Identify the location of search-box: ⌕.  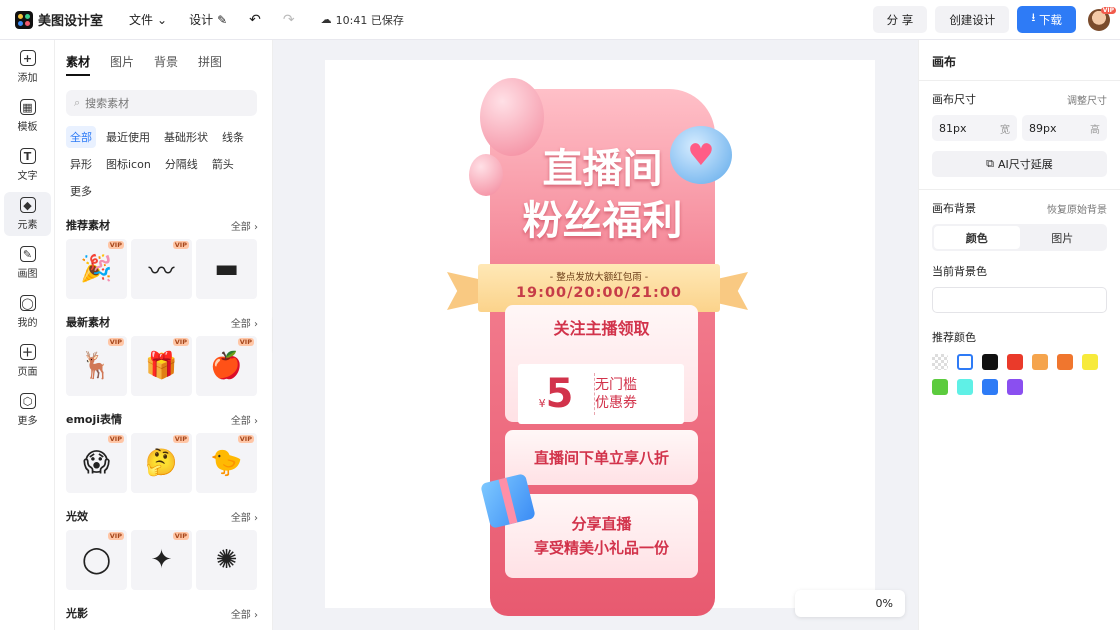
(161, 103).